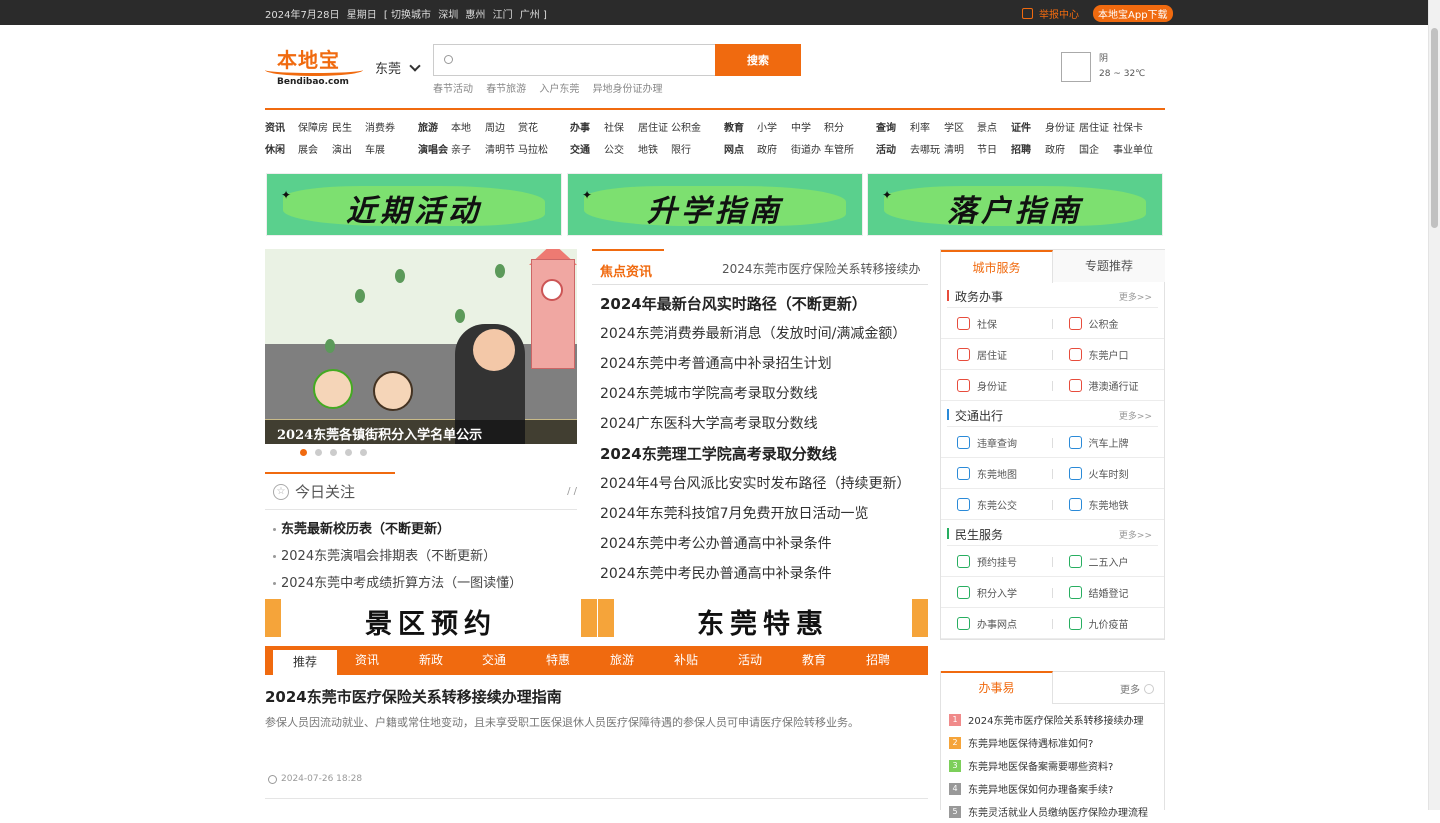 This screenshot has height=823, width=1440. What do you see at coordinates (533, 148) in the screenshot?
I see `nav-link: 马拉松` at bounding box center [533, 148].